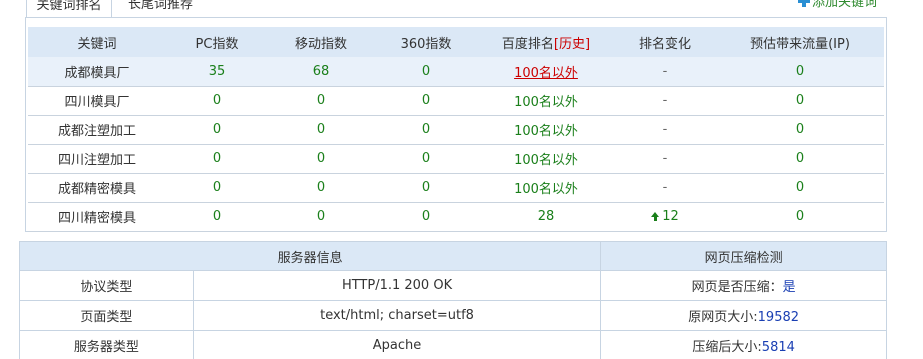  I want to click on header-baidu-rank-label: 百度排名, so click(527, 44).